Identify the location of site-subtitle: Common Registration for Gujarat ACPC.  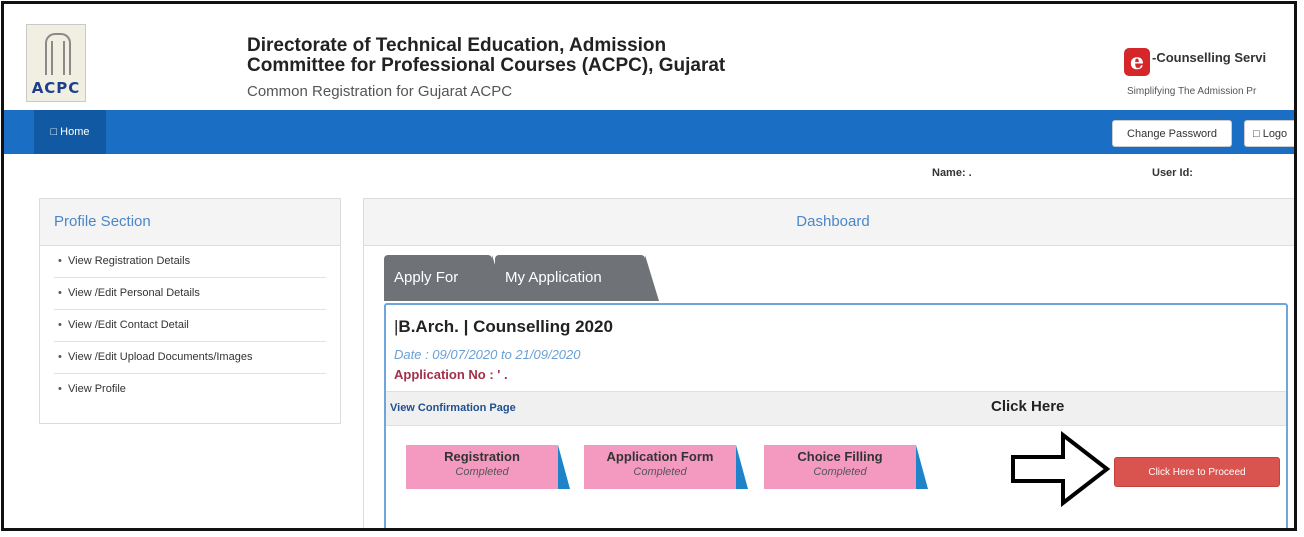
(380, 91).